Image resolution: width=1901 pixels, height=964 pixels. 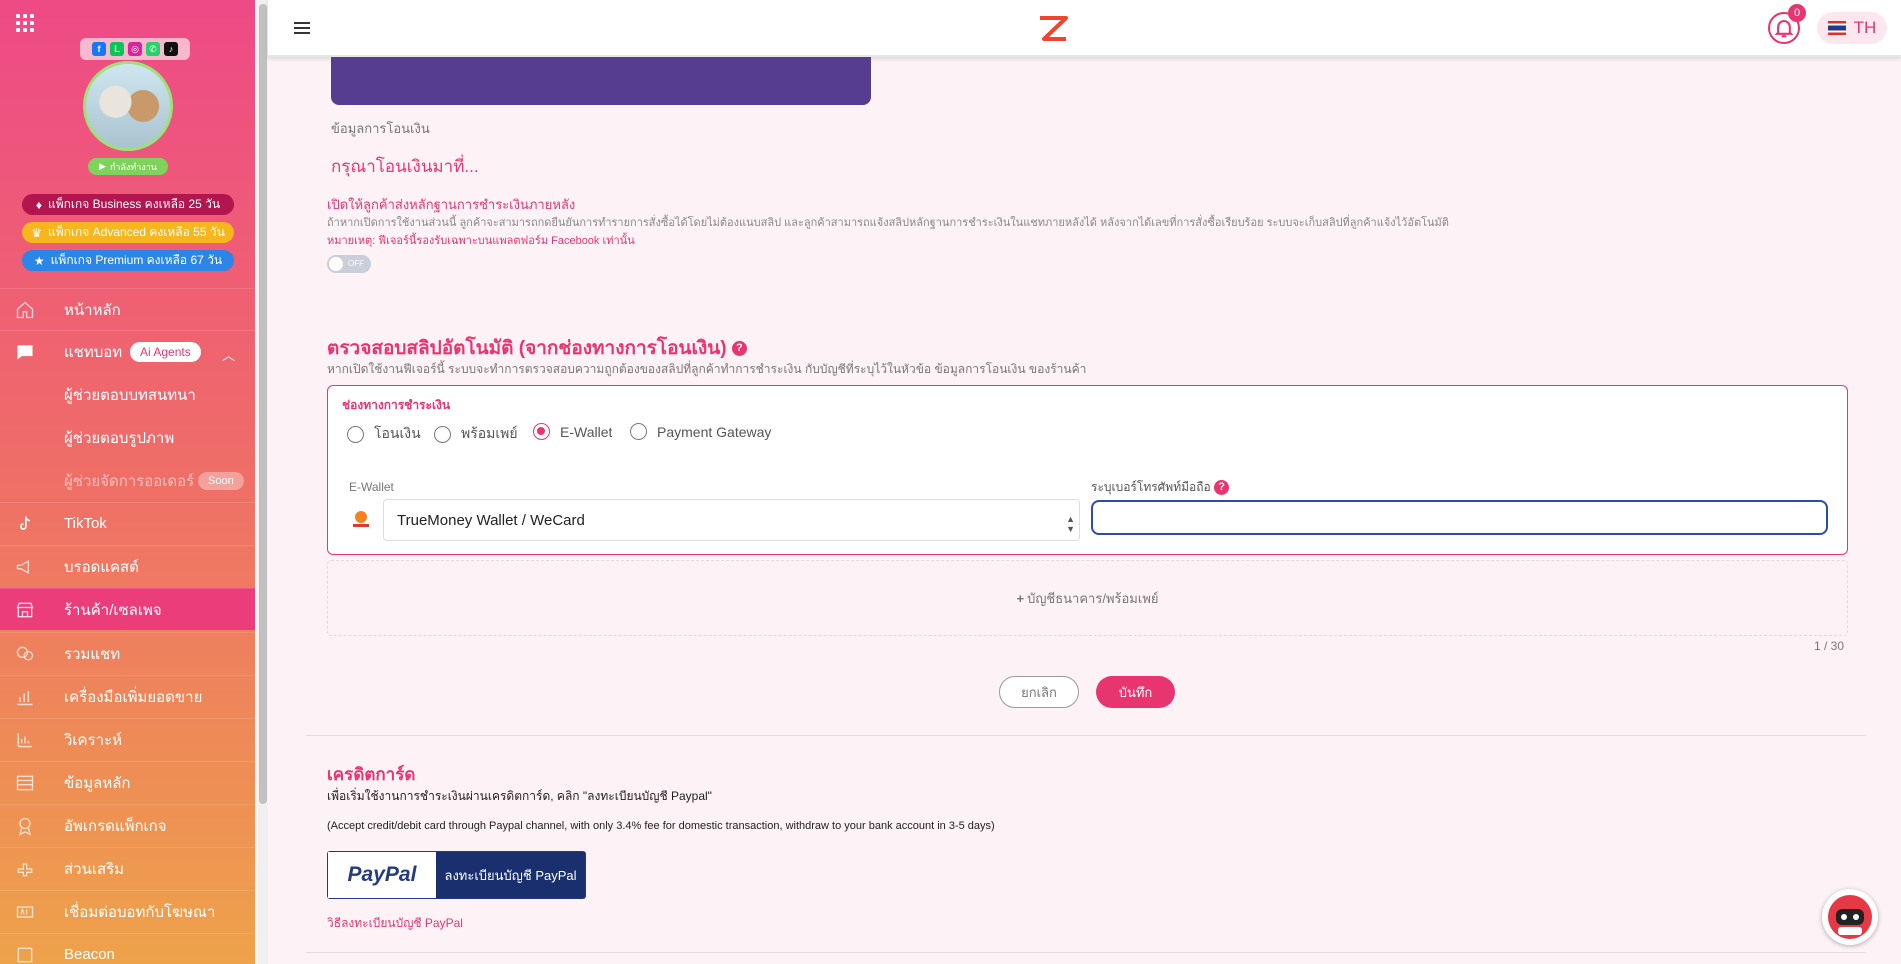 I want to click on cancel-button: ยกเลิก, so click(x=1039, y=692).